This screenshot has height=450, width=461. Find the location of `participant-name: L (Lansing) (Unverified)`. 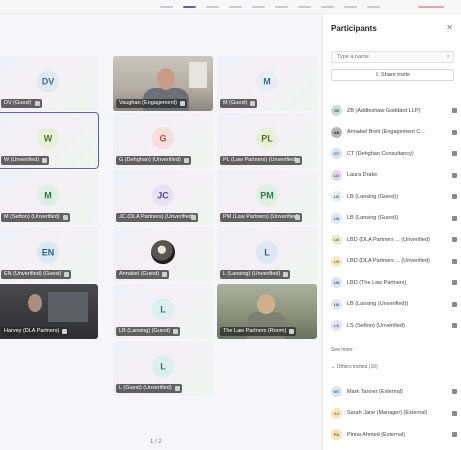

participant-name: L (Lansing) (Unverified) is located at coordinates (252, 274).